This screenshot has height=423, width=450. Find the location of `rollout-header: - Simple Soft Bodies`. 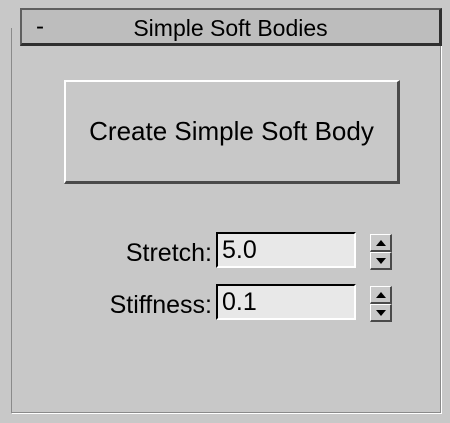

rollout-header: - Simple Soft Bodies is located at coordinates (231, 27).